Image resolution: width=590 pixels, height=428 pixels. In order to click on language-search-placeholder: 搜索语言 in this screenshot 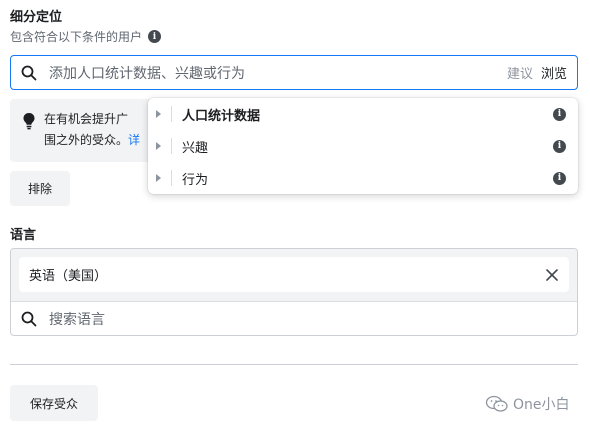, I will do `click(77, 319)`.